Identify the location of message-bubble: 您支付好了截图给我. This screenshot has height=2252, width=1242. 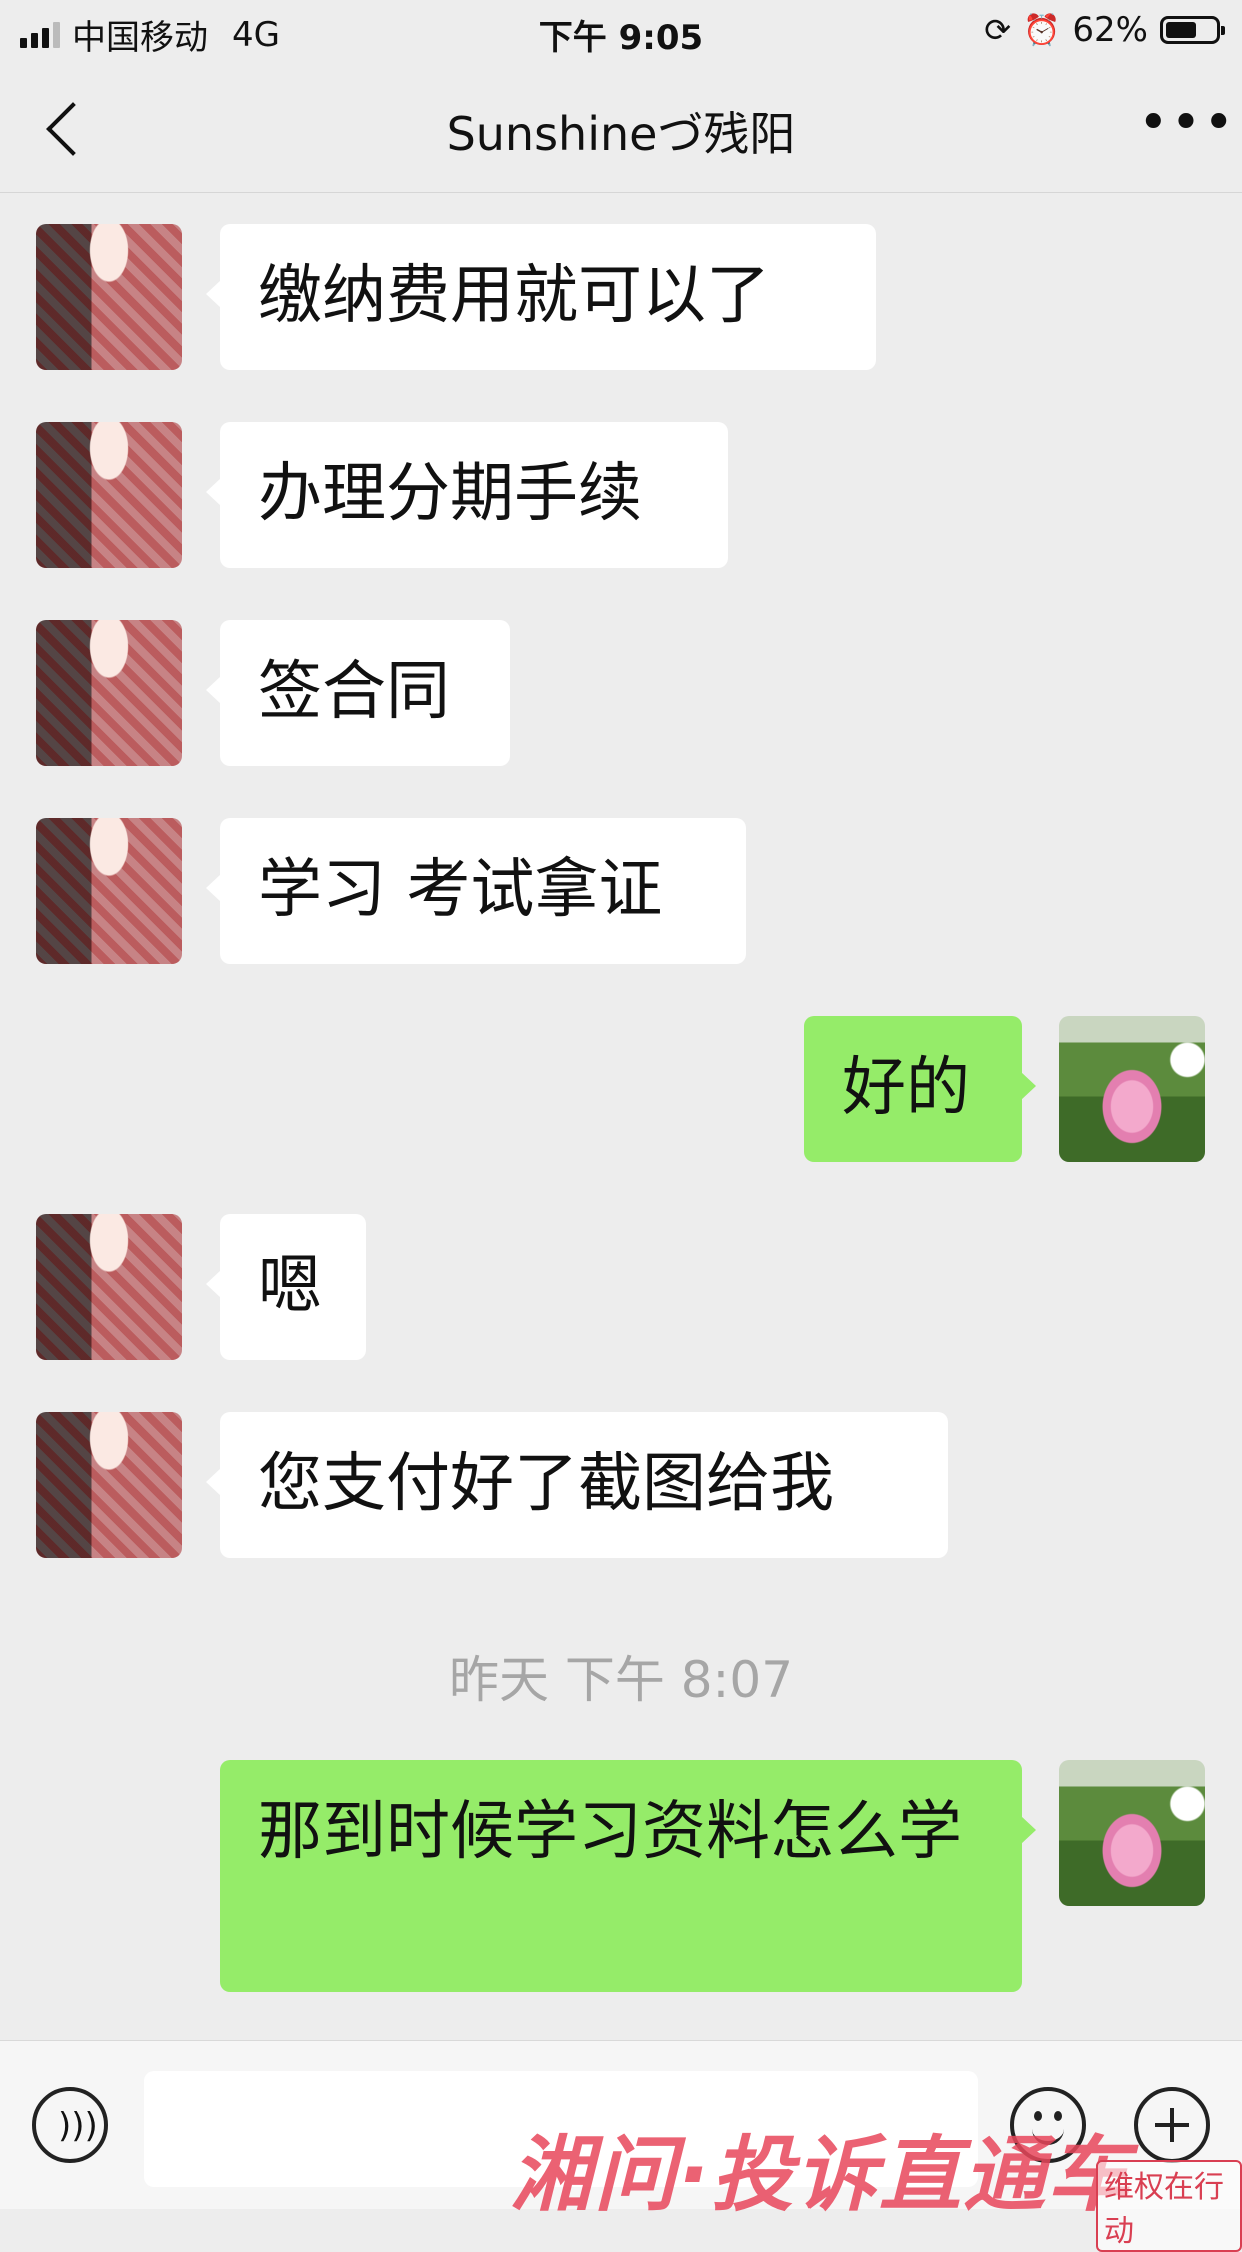
(577, 1485).